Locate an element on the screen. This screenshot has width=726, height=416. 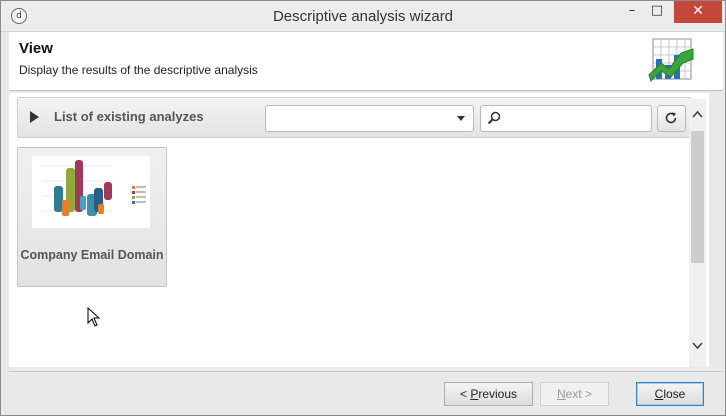
analysis-card-label: Company Email Domain is located at coordinates (92, 255).